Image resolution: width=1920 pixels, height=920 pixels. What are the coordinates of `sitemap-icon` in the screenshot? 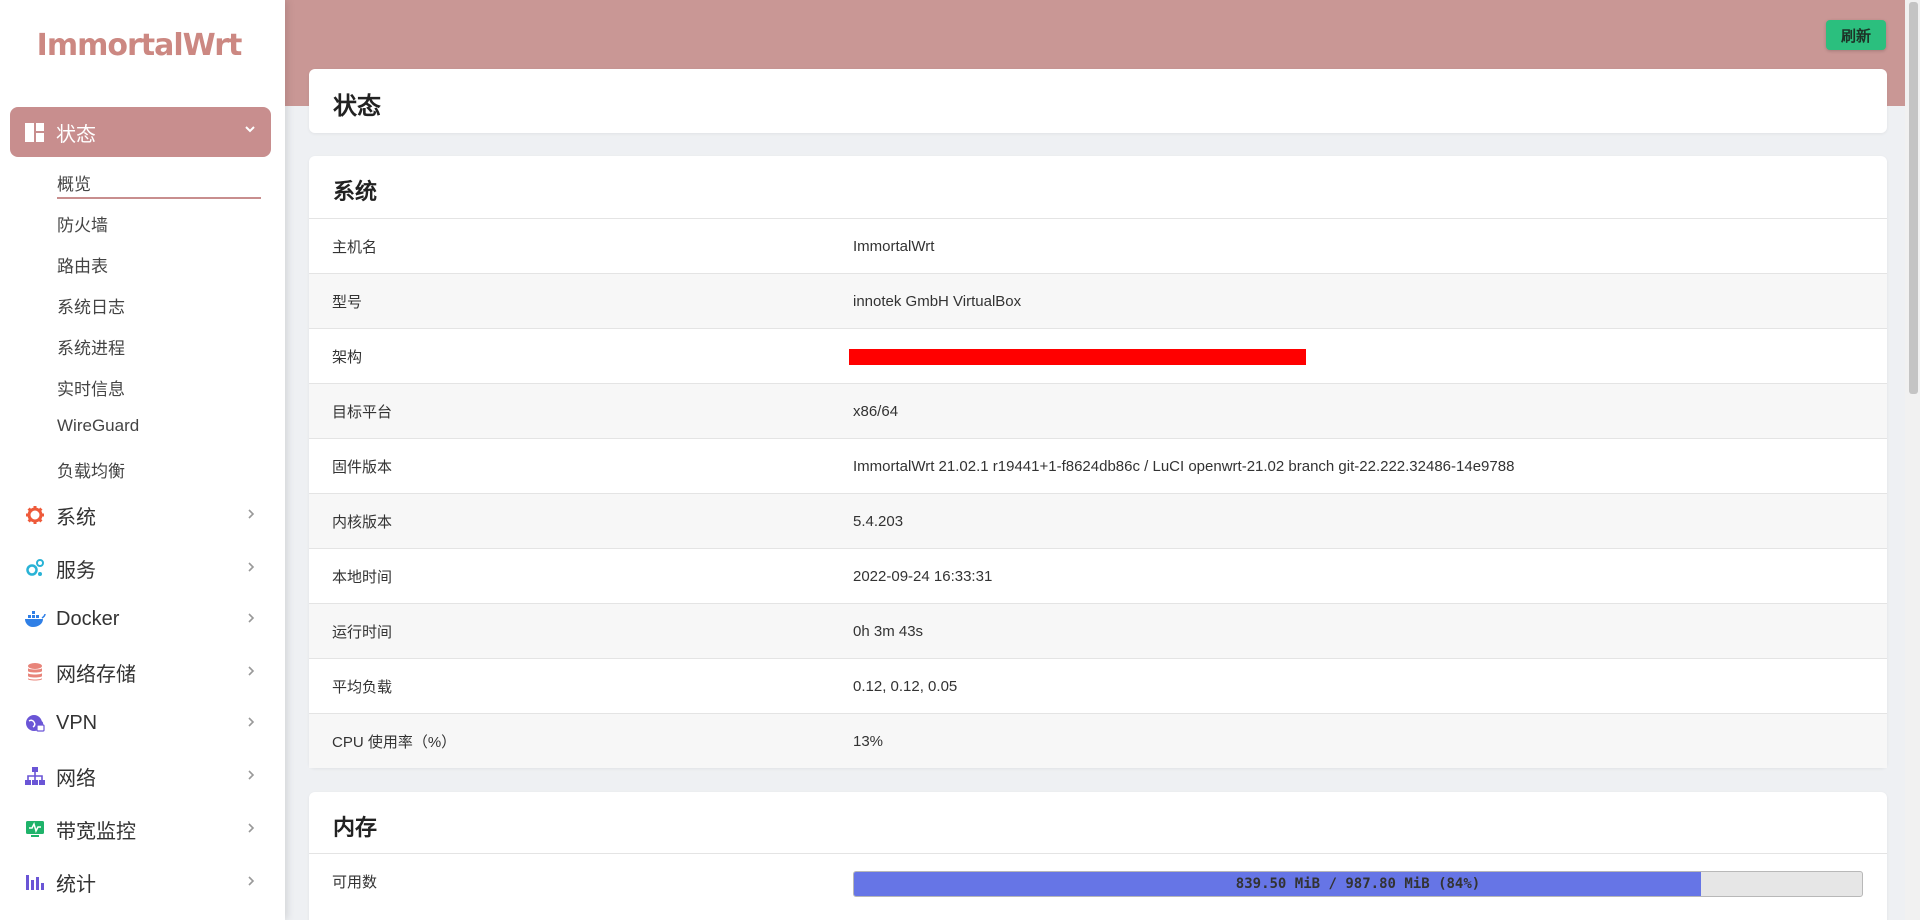 It's located at (35, 776).